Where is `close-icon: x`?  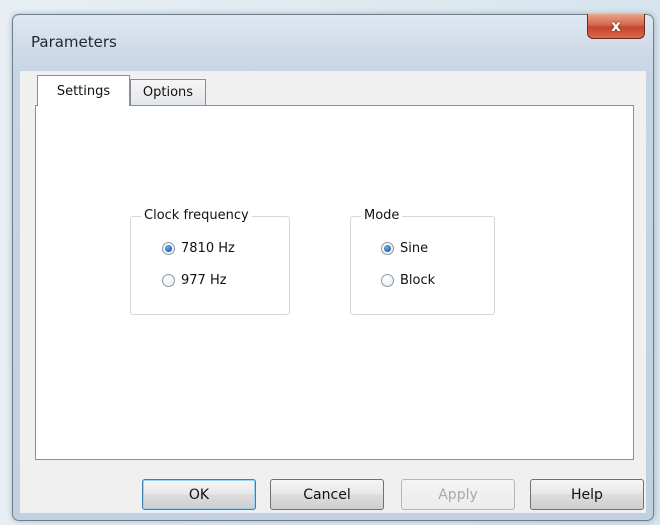 close-icon: x is located at coordinates (616, 26).